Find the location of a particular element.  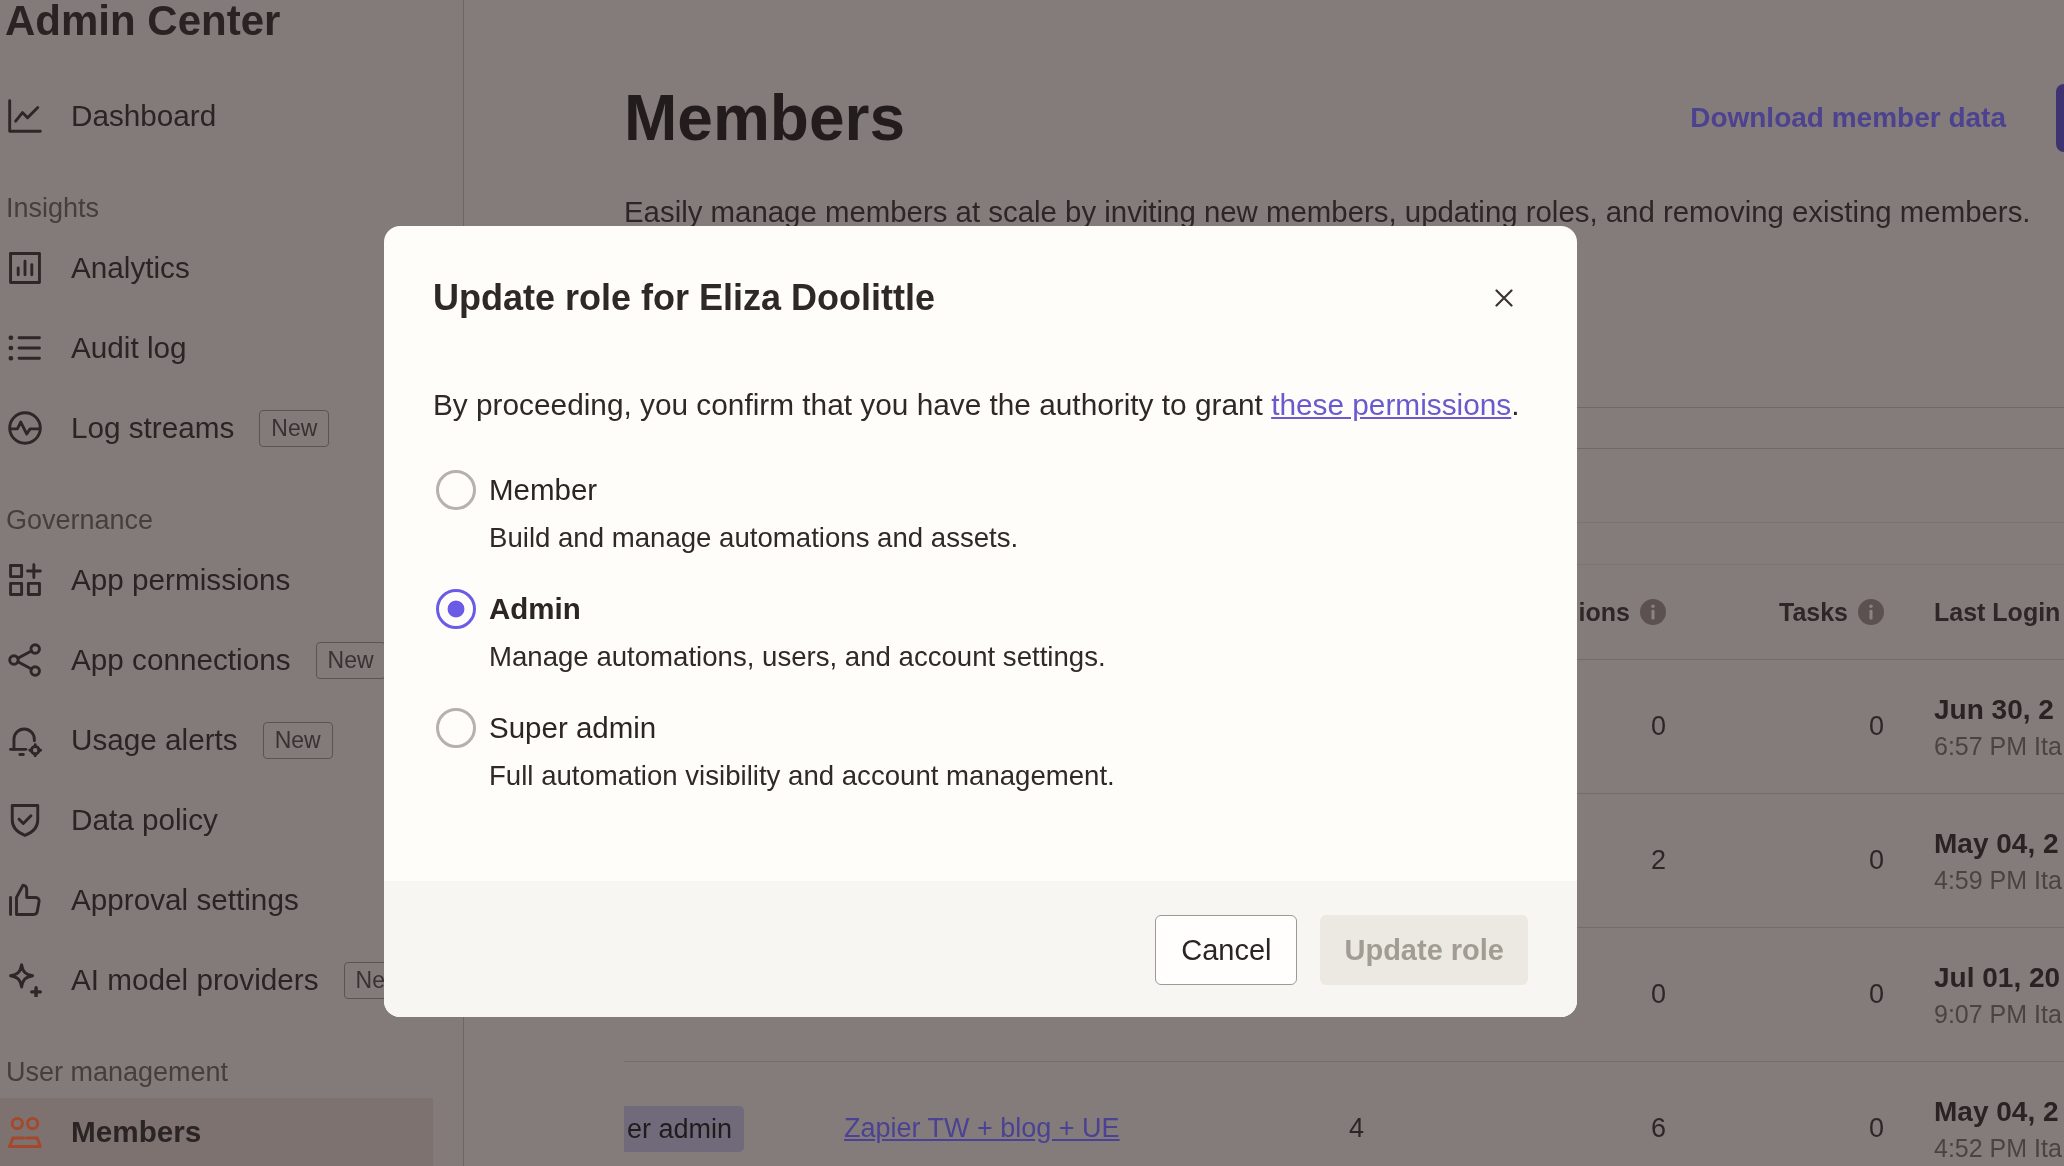

sidebar-item: Members is located at coordinates (216, 1132).